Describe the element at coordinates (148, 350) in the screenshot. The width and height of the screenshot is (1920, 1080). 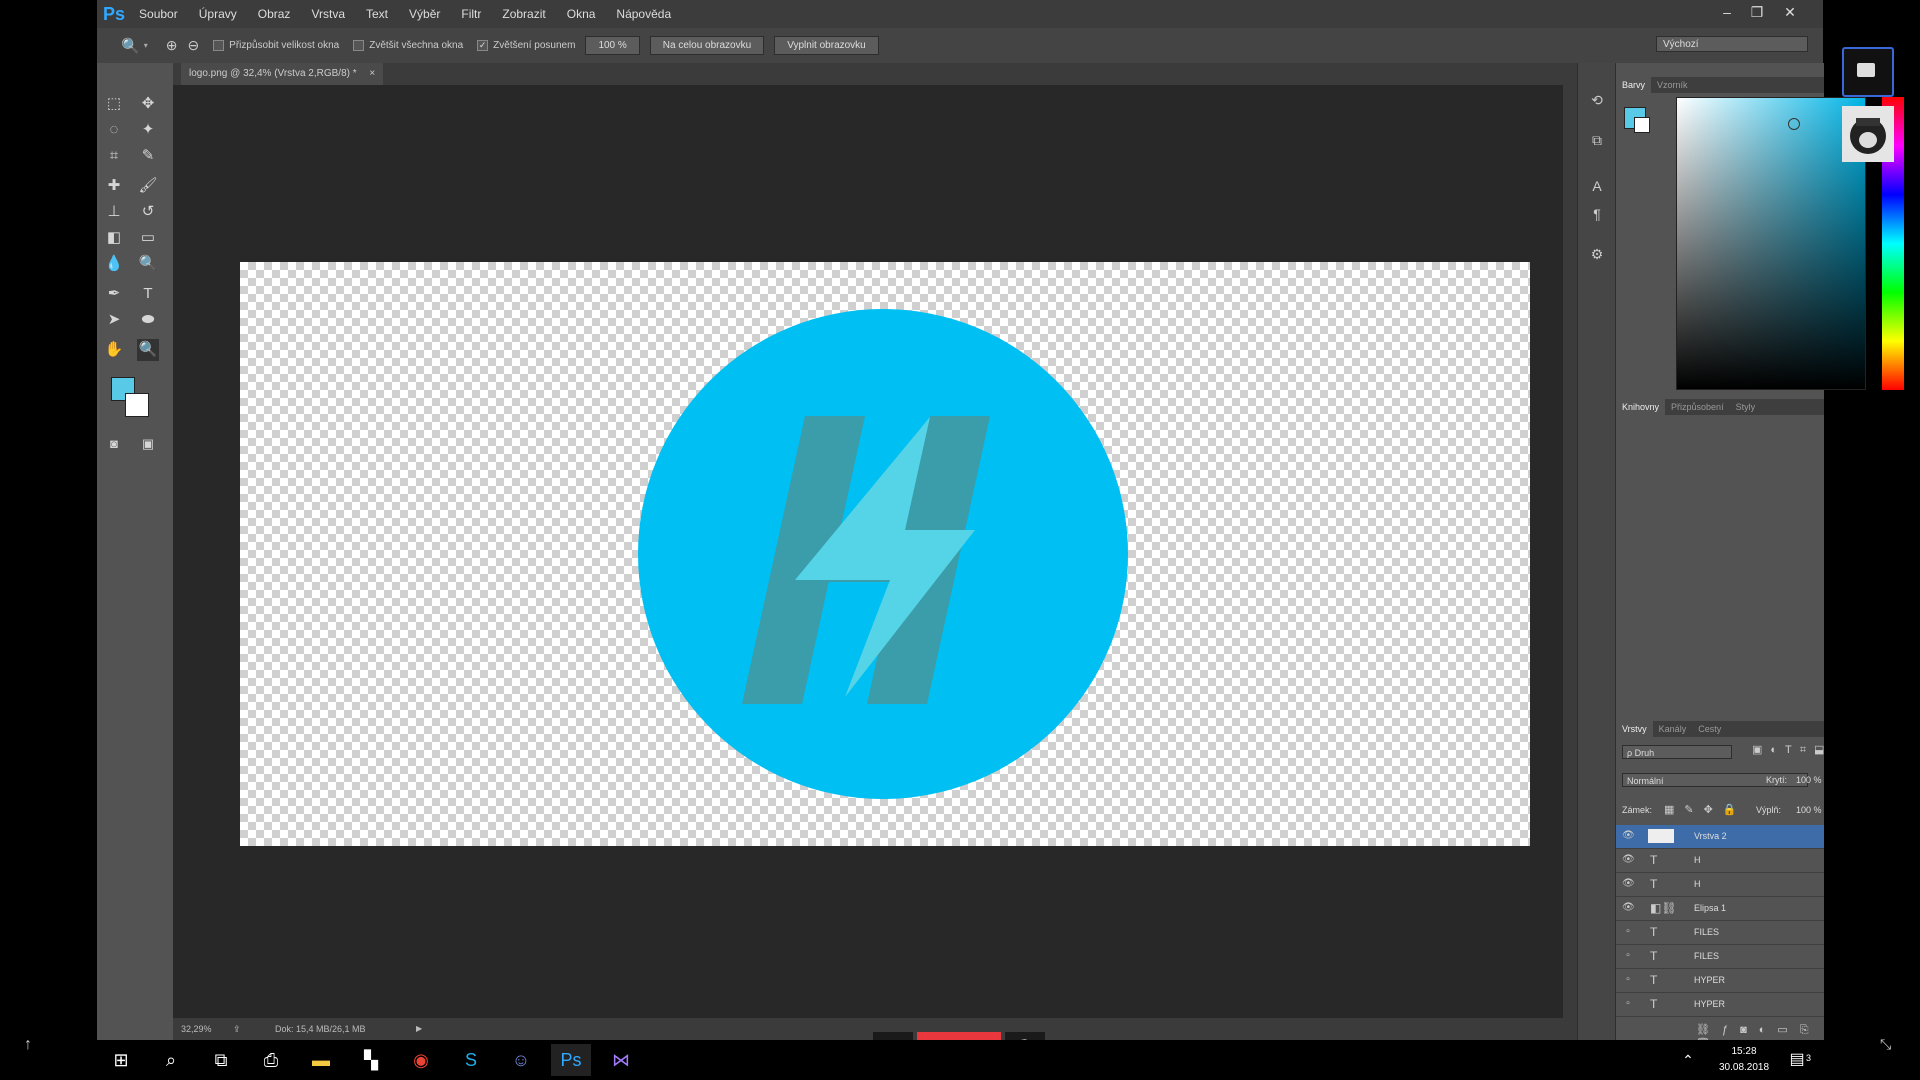
I see `zoom-tool-active-icon: 🔍` at that location.